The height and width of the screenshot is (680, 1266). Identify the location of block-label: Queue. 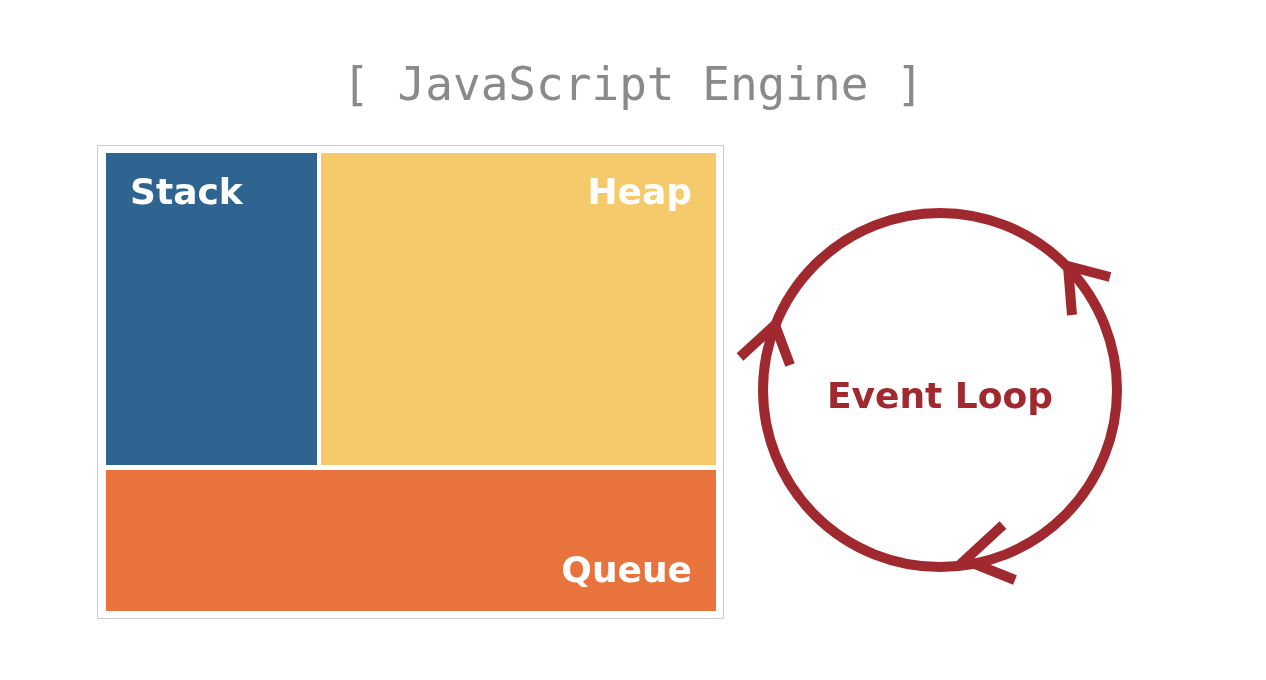
(626, 570).